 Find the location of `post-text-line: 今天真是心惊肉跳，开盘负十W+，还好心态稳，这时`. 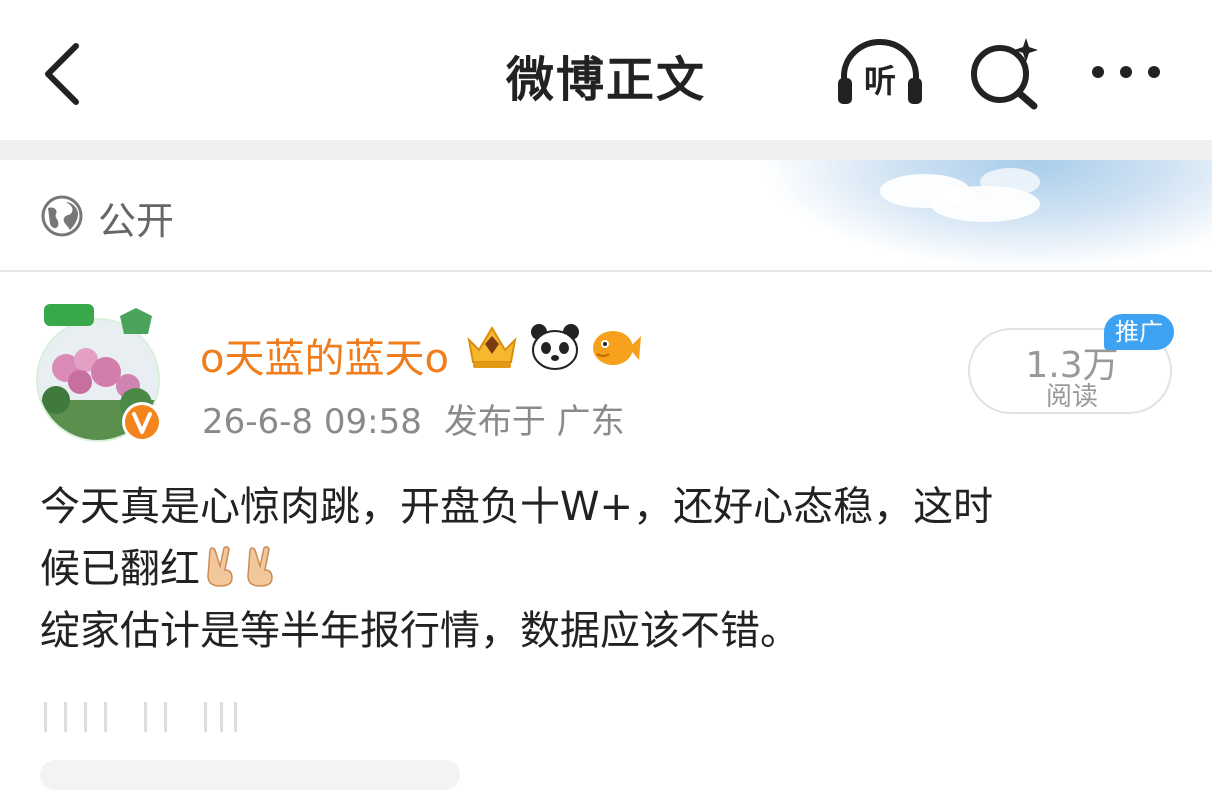

post-text-line: 今天真是心惊肉跳，开盘负十W+，还好心态稳，这时 is located at coordinates (517, 507).